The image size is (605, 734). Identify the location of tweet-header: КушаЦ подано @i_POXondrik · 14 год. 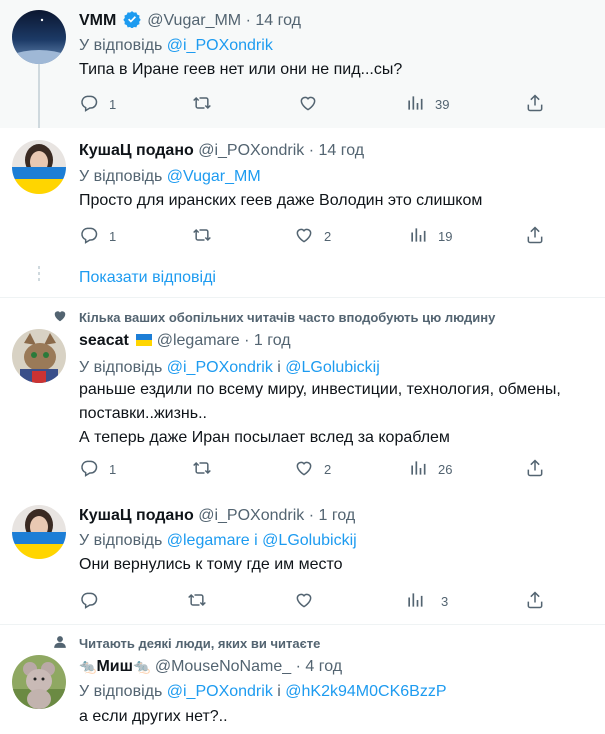
(221, 151).